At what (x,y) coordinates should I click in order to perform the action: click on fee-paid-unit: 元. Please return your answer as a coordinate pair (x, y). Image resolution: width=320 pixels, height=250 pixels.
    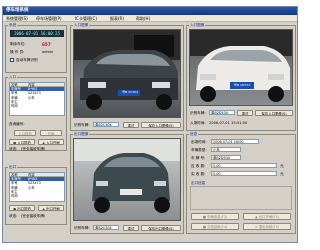
    Looking at the image, I should click on (282, 174).